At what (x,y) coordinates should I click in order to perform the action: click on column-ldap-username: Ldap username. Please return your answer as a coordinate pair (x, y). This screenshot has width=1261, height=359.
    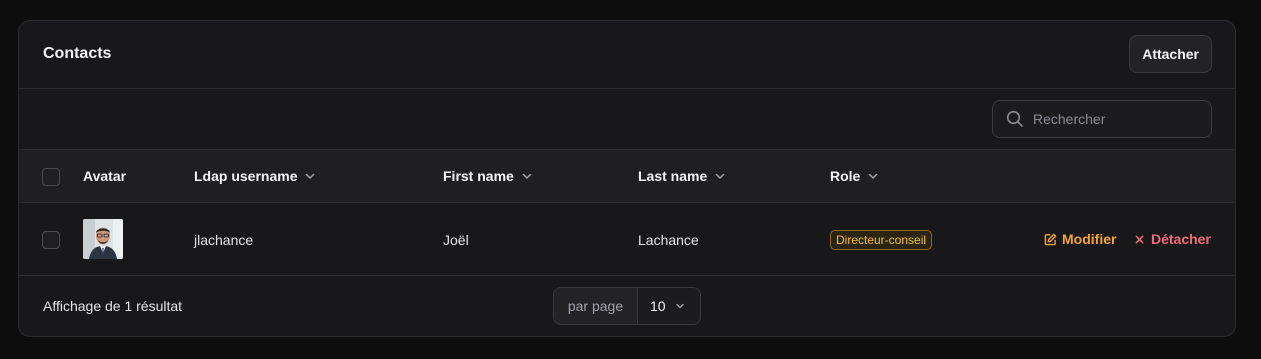
    Looking at the image, I should click on (255, 176).